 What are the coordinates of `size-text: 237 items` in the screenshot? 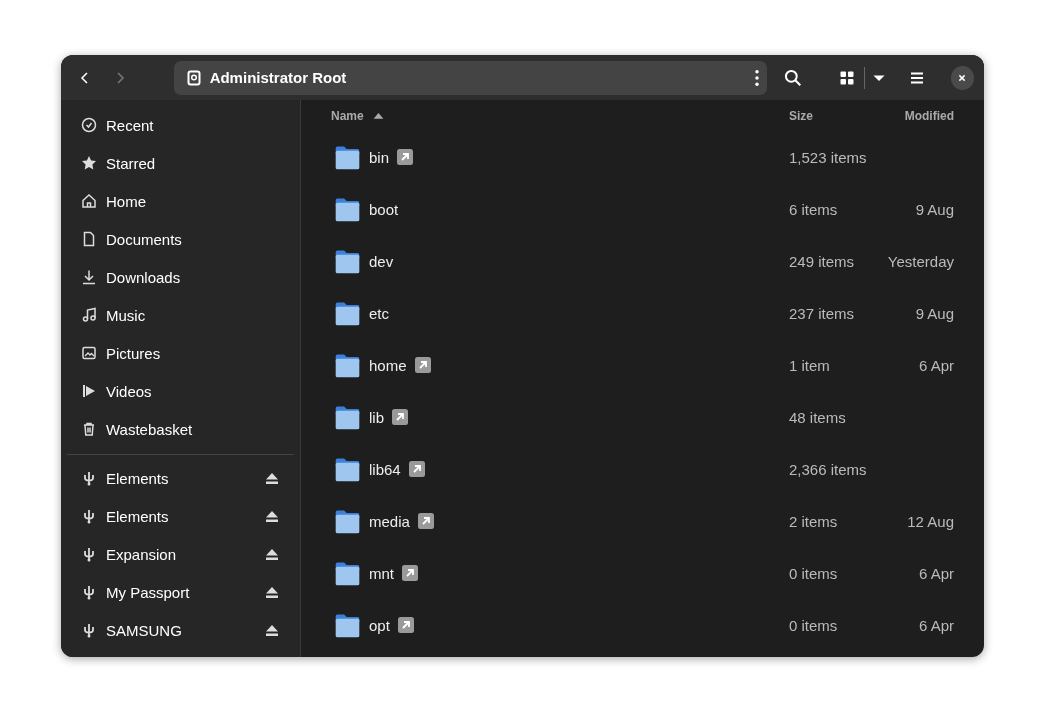 It's located at (822, 313).